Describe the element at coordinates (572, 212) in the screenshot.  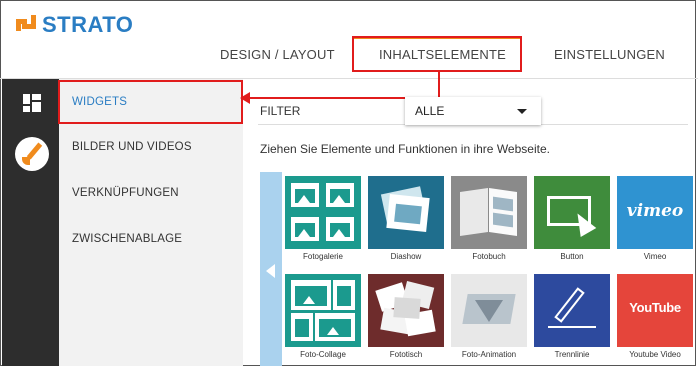
I see `button-cursor-icon` at that location.